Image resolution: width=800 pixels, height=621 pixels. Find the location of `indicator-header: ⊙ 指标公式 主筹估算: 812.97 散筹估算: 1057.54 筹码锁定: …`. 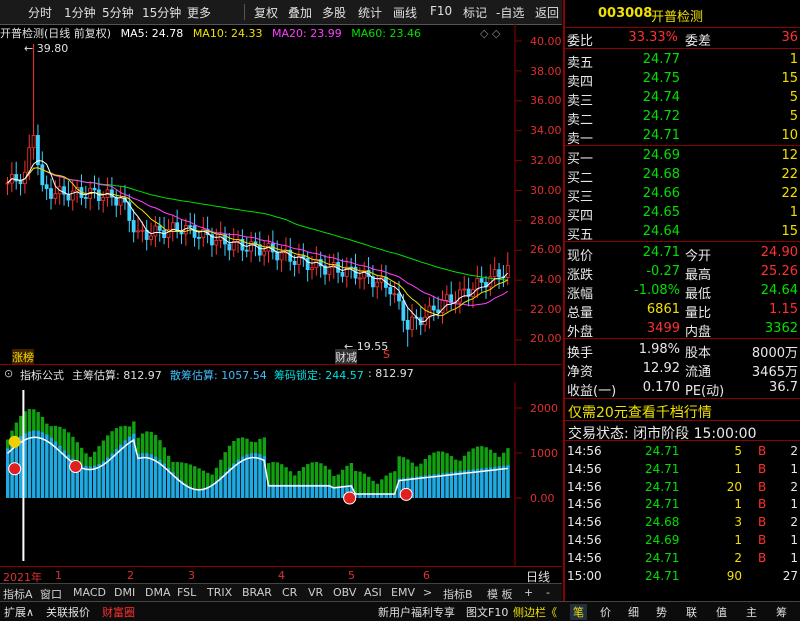

indicator-header: ⊙ 指标公式 主筹估算: 812.97 散筹估算: 1057.54 筹码锁定: … is located at coordinates (281, 373).